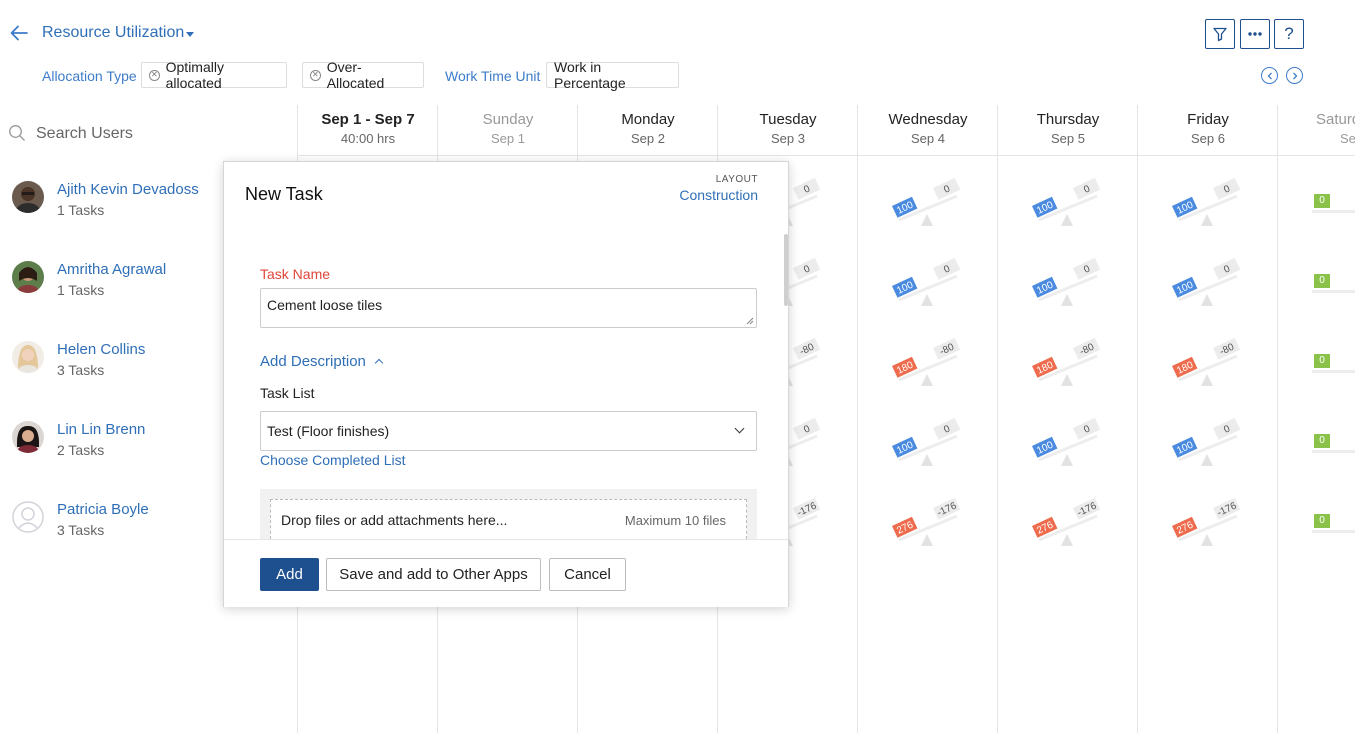 The image size is (1355, 733). I want to click on column-header: Saturday Sep 7, so click(1316, 130).